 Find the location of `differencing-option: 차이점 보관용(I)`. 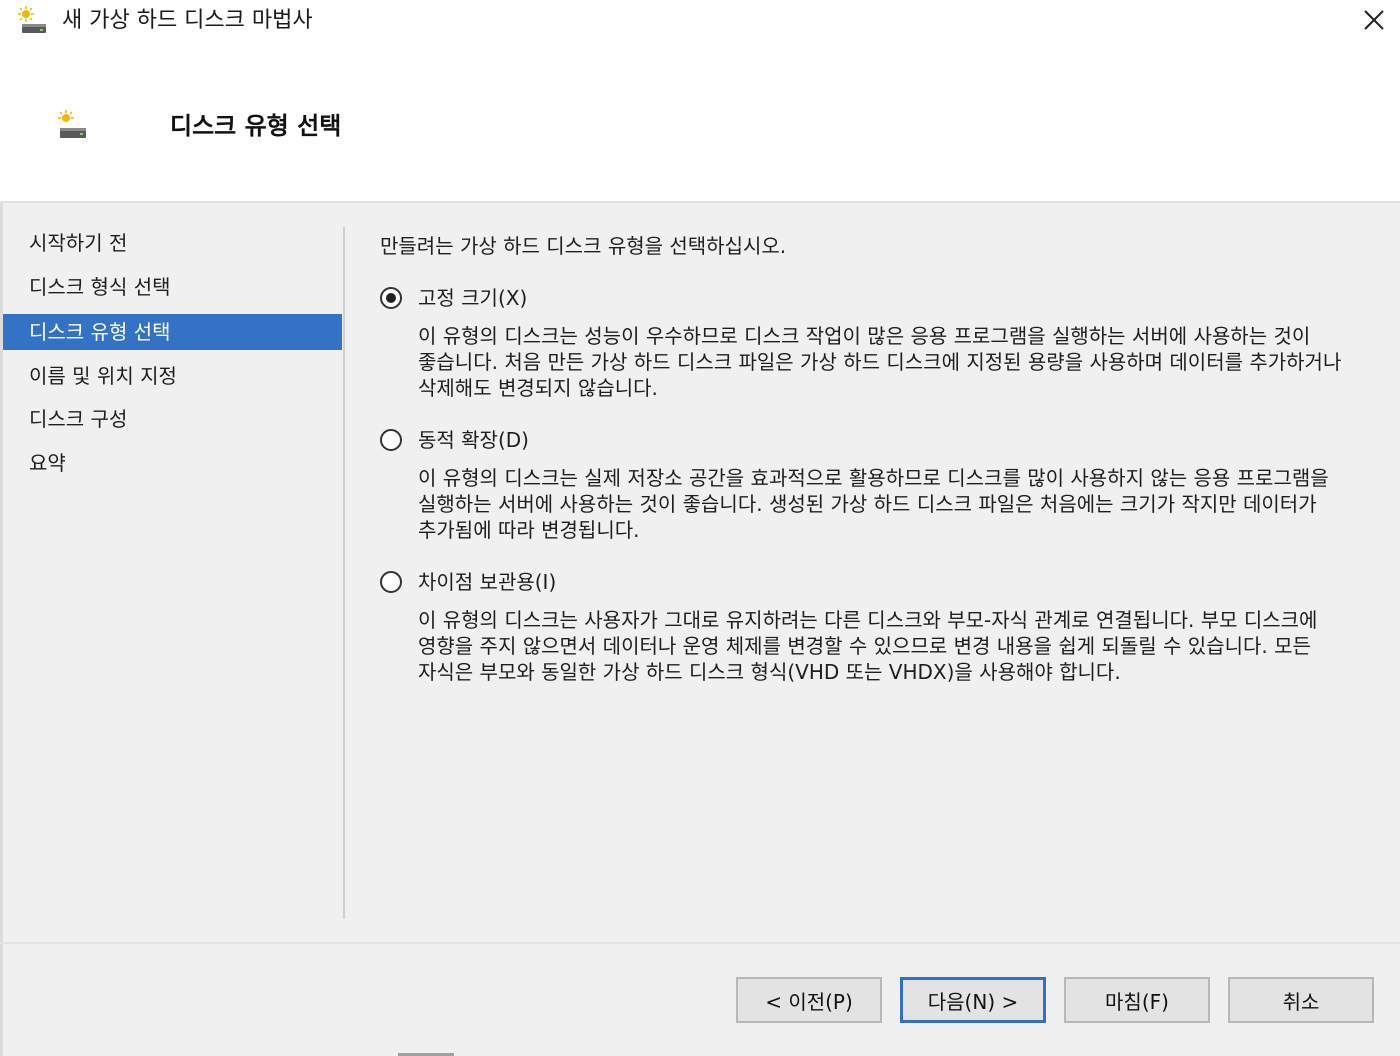

differencing-option: 차이점 보관용(I) is located at coordinates (468, 582).